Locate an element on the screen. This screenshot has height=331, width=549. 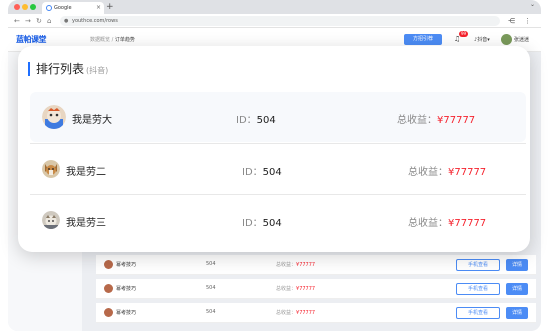
ranking-row: 我是劳二 ID：504 总收益：¥77777 is located at coordinates (278, 169).